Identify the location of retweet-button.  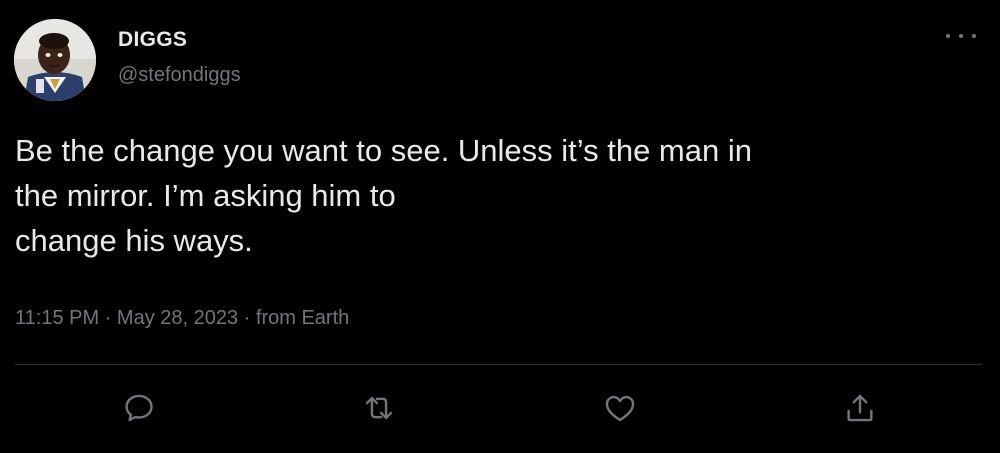
(379, 408).